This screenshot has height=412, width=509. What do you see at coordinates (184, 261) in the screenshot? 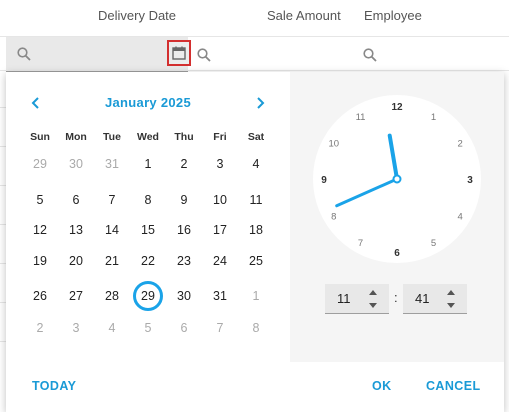
I see `day-cell: 23` at bounding box center [184, 261].